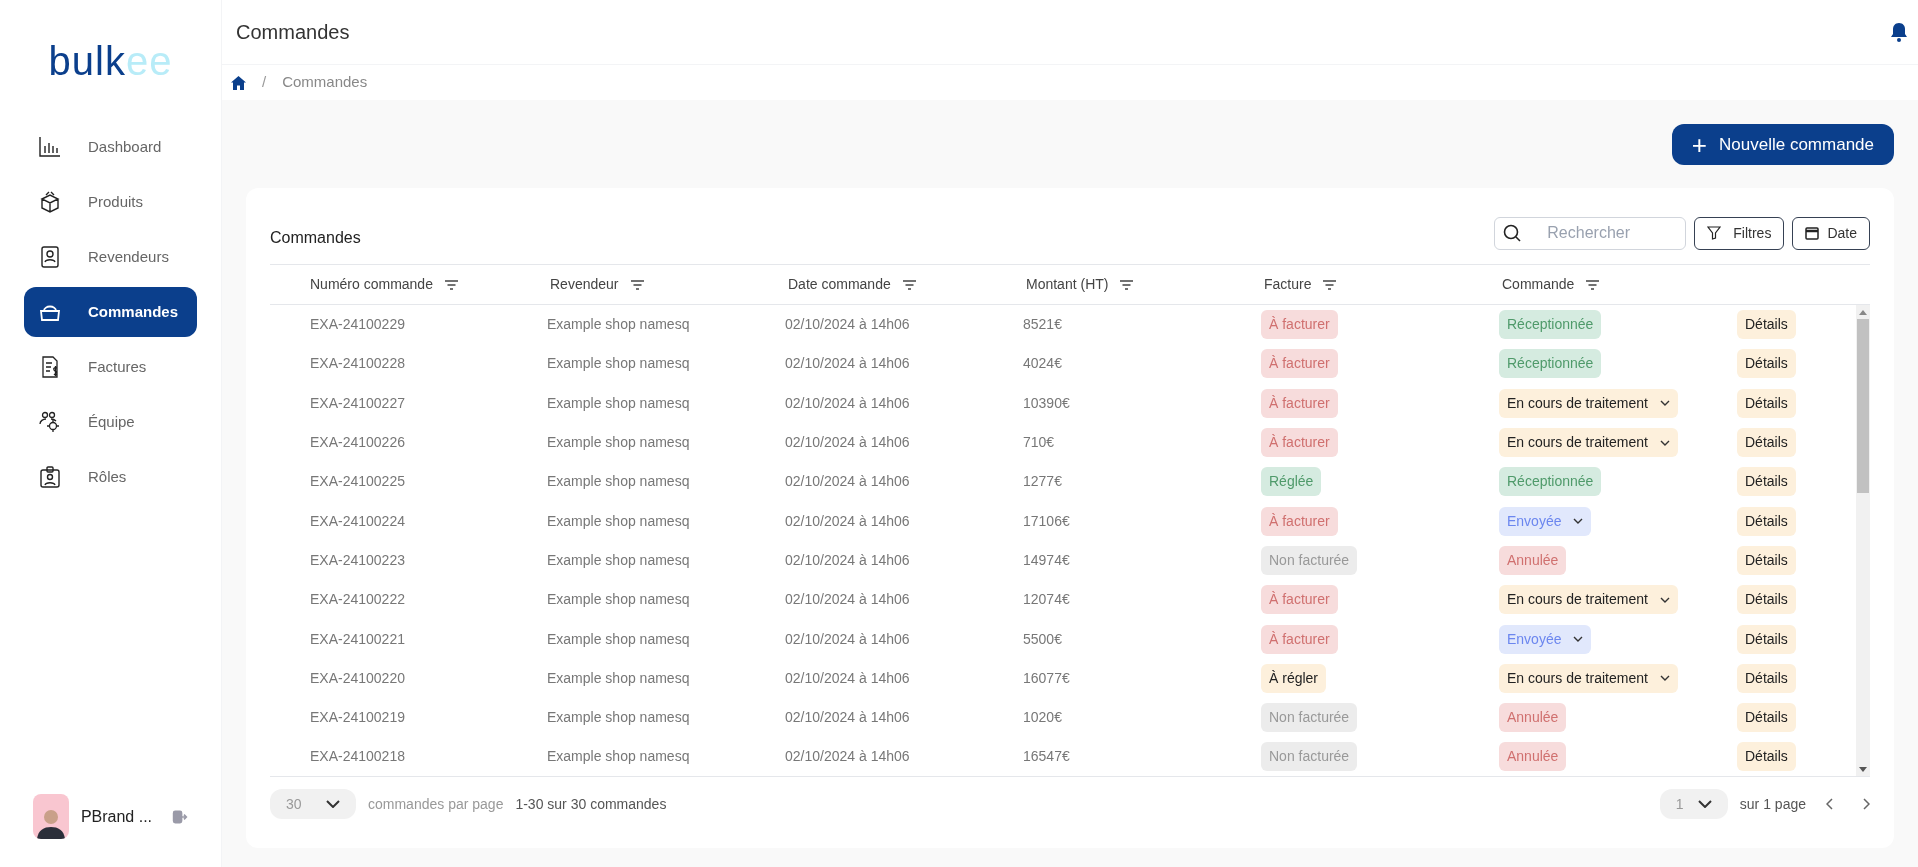 The width and height of the screenshot is (1918, 867). I want to click on column-header: Montant (HT), so click(1067, 284).